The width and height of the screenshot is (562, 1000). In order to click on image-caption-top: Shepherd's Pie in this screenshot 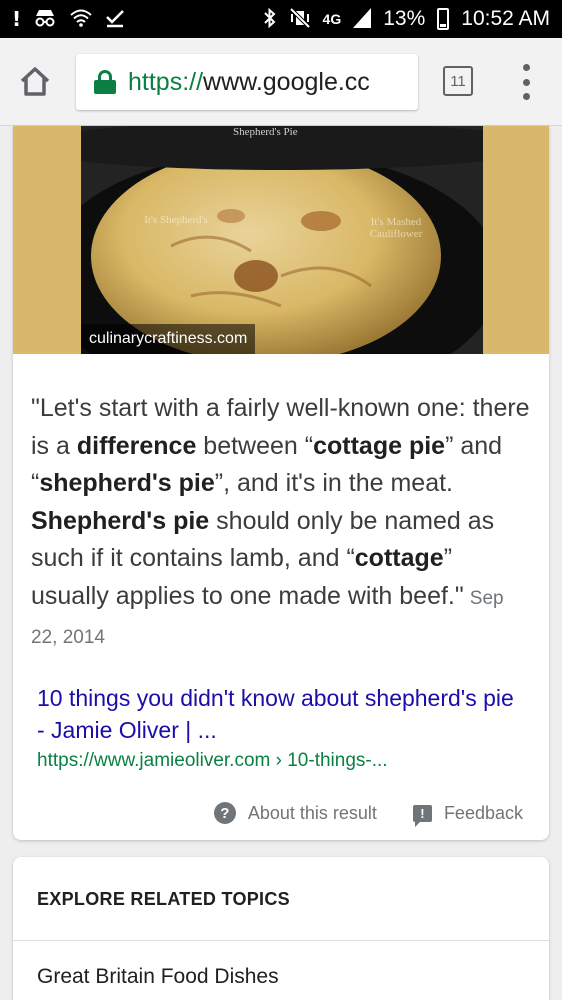, I will do `click(265, 132)`.